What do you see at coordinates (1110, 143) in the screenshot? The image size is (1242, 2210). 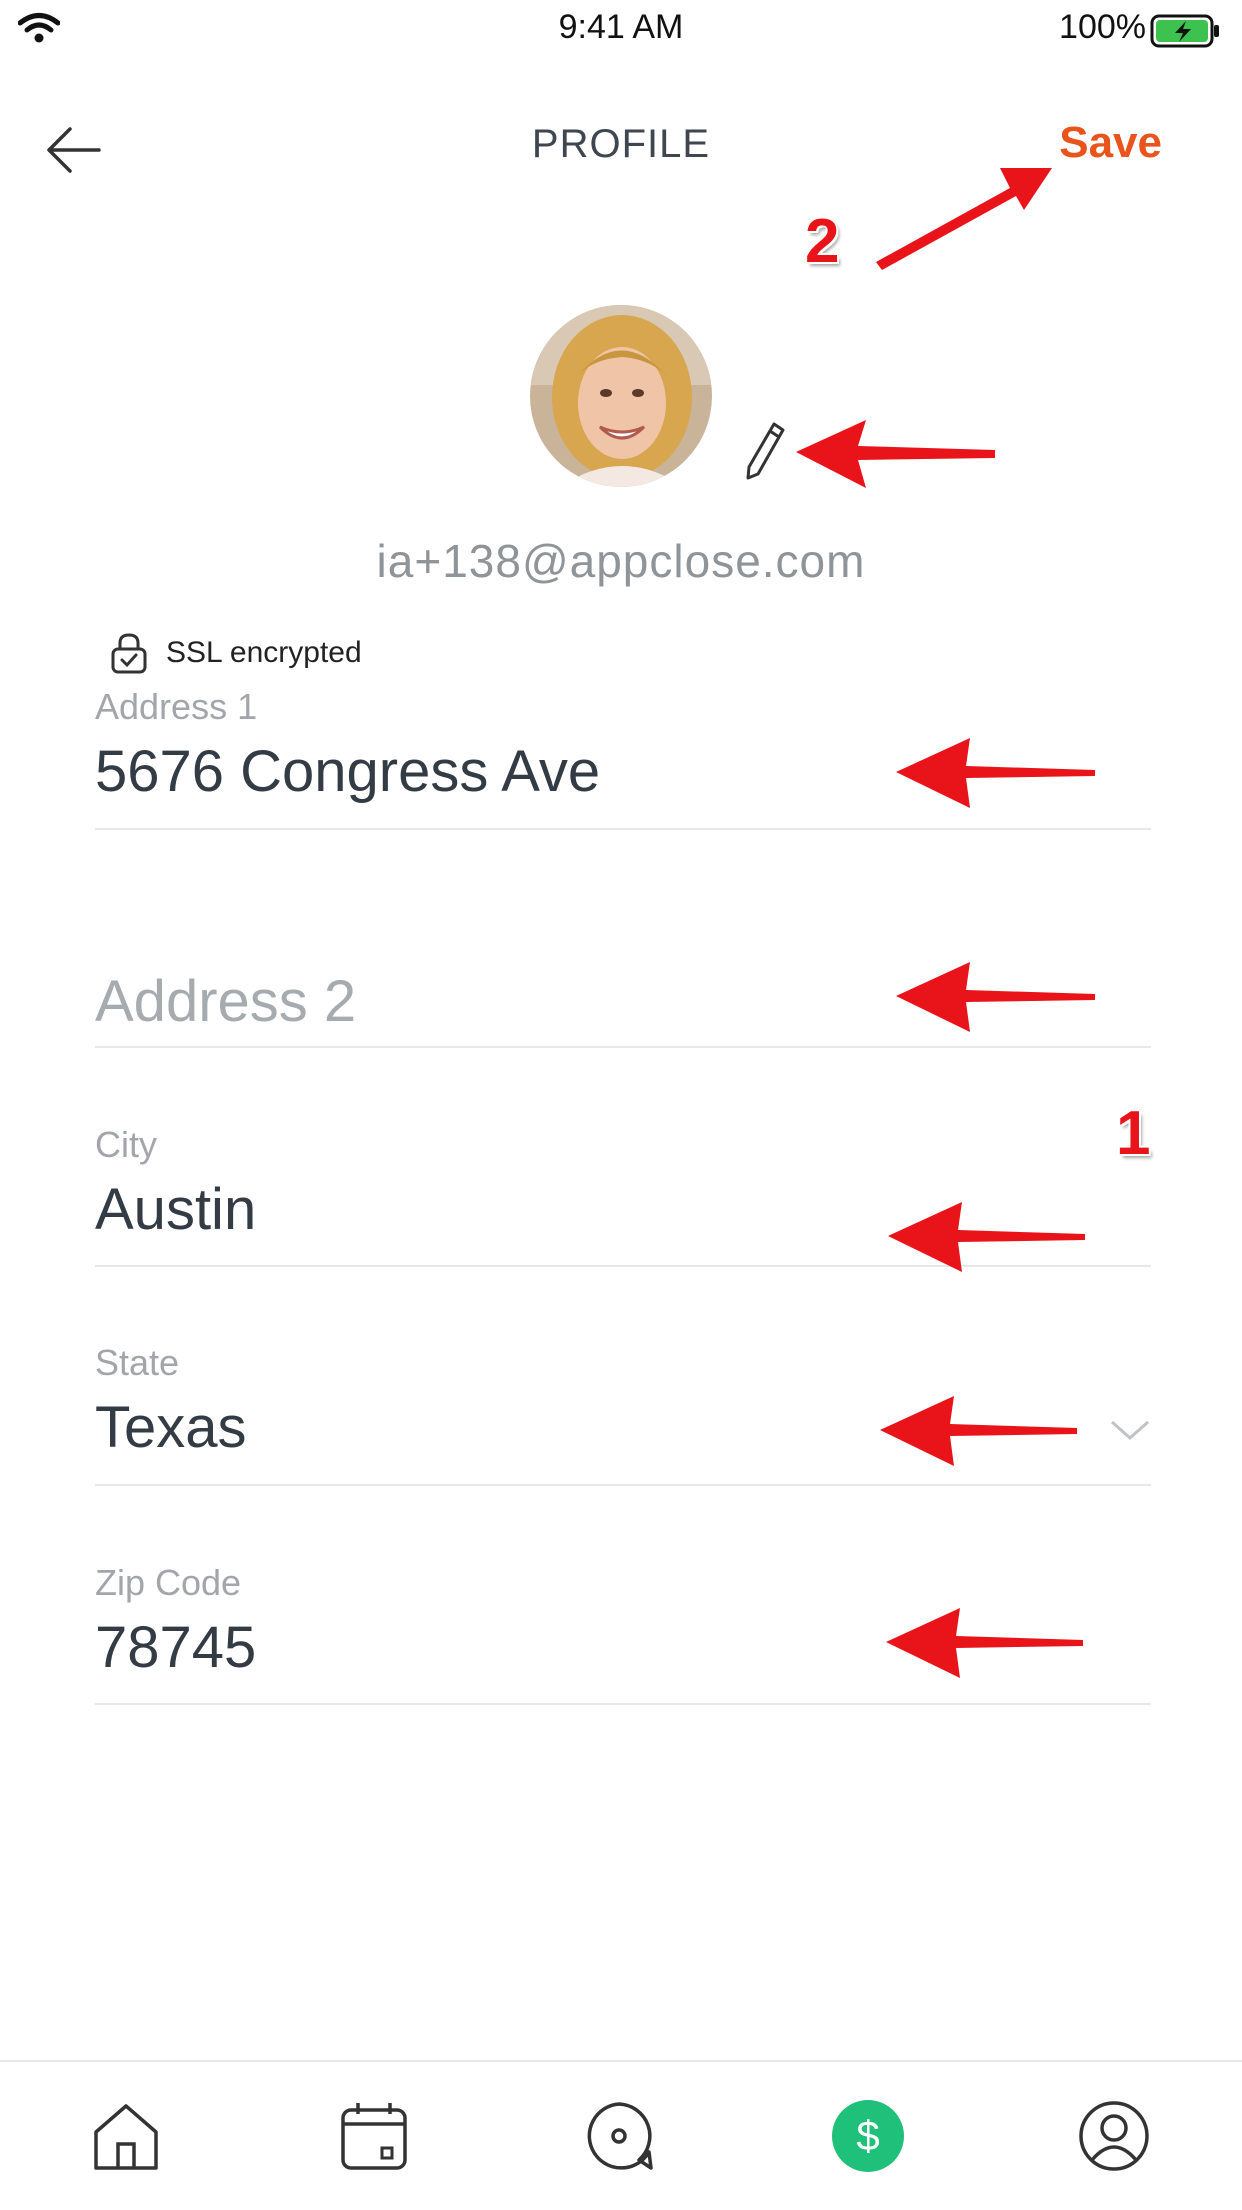 I see `save-button: Save` at bounding box center [1110, 143].